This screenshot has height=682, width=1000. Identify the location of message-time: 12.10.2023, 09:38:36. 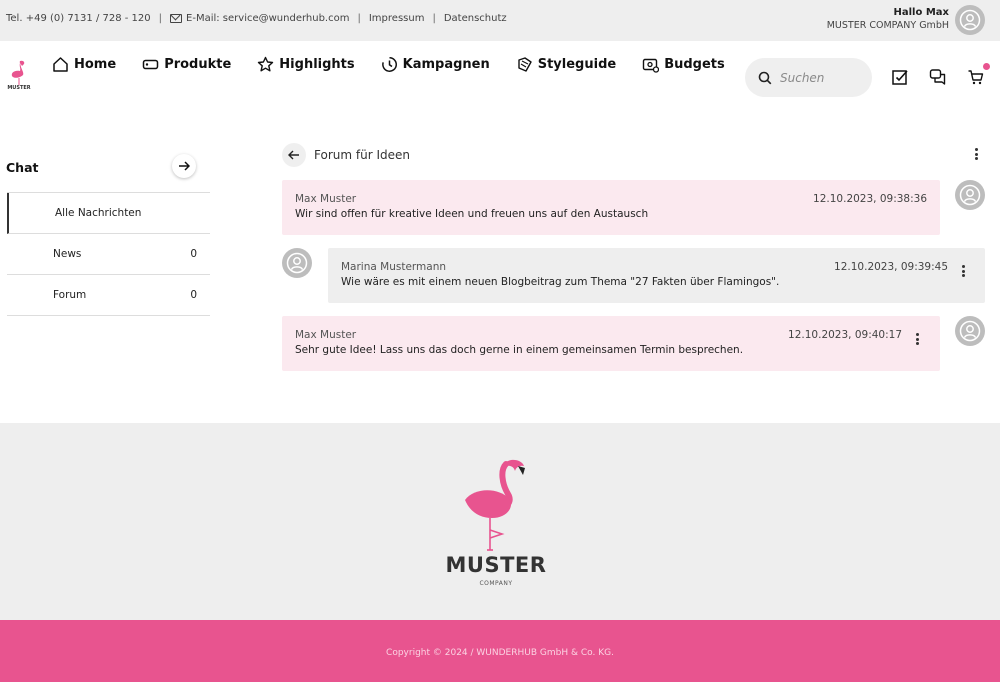
(870, 199).